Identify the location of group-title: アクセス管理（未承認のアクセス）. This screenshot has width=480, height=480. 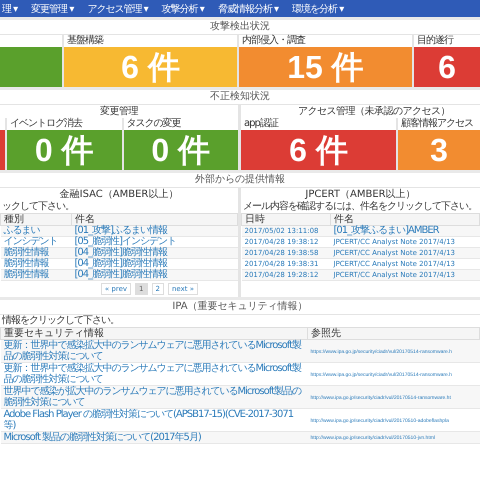
(374, 111).